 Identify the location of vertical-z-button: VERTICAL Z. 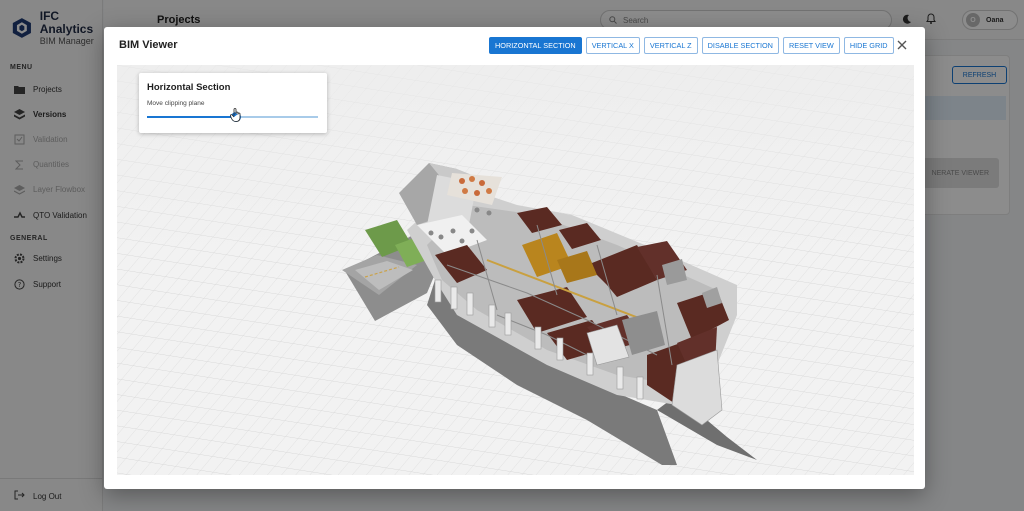
(670, 45).